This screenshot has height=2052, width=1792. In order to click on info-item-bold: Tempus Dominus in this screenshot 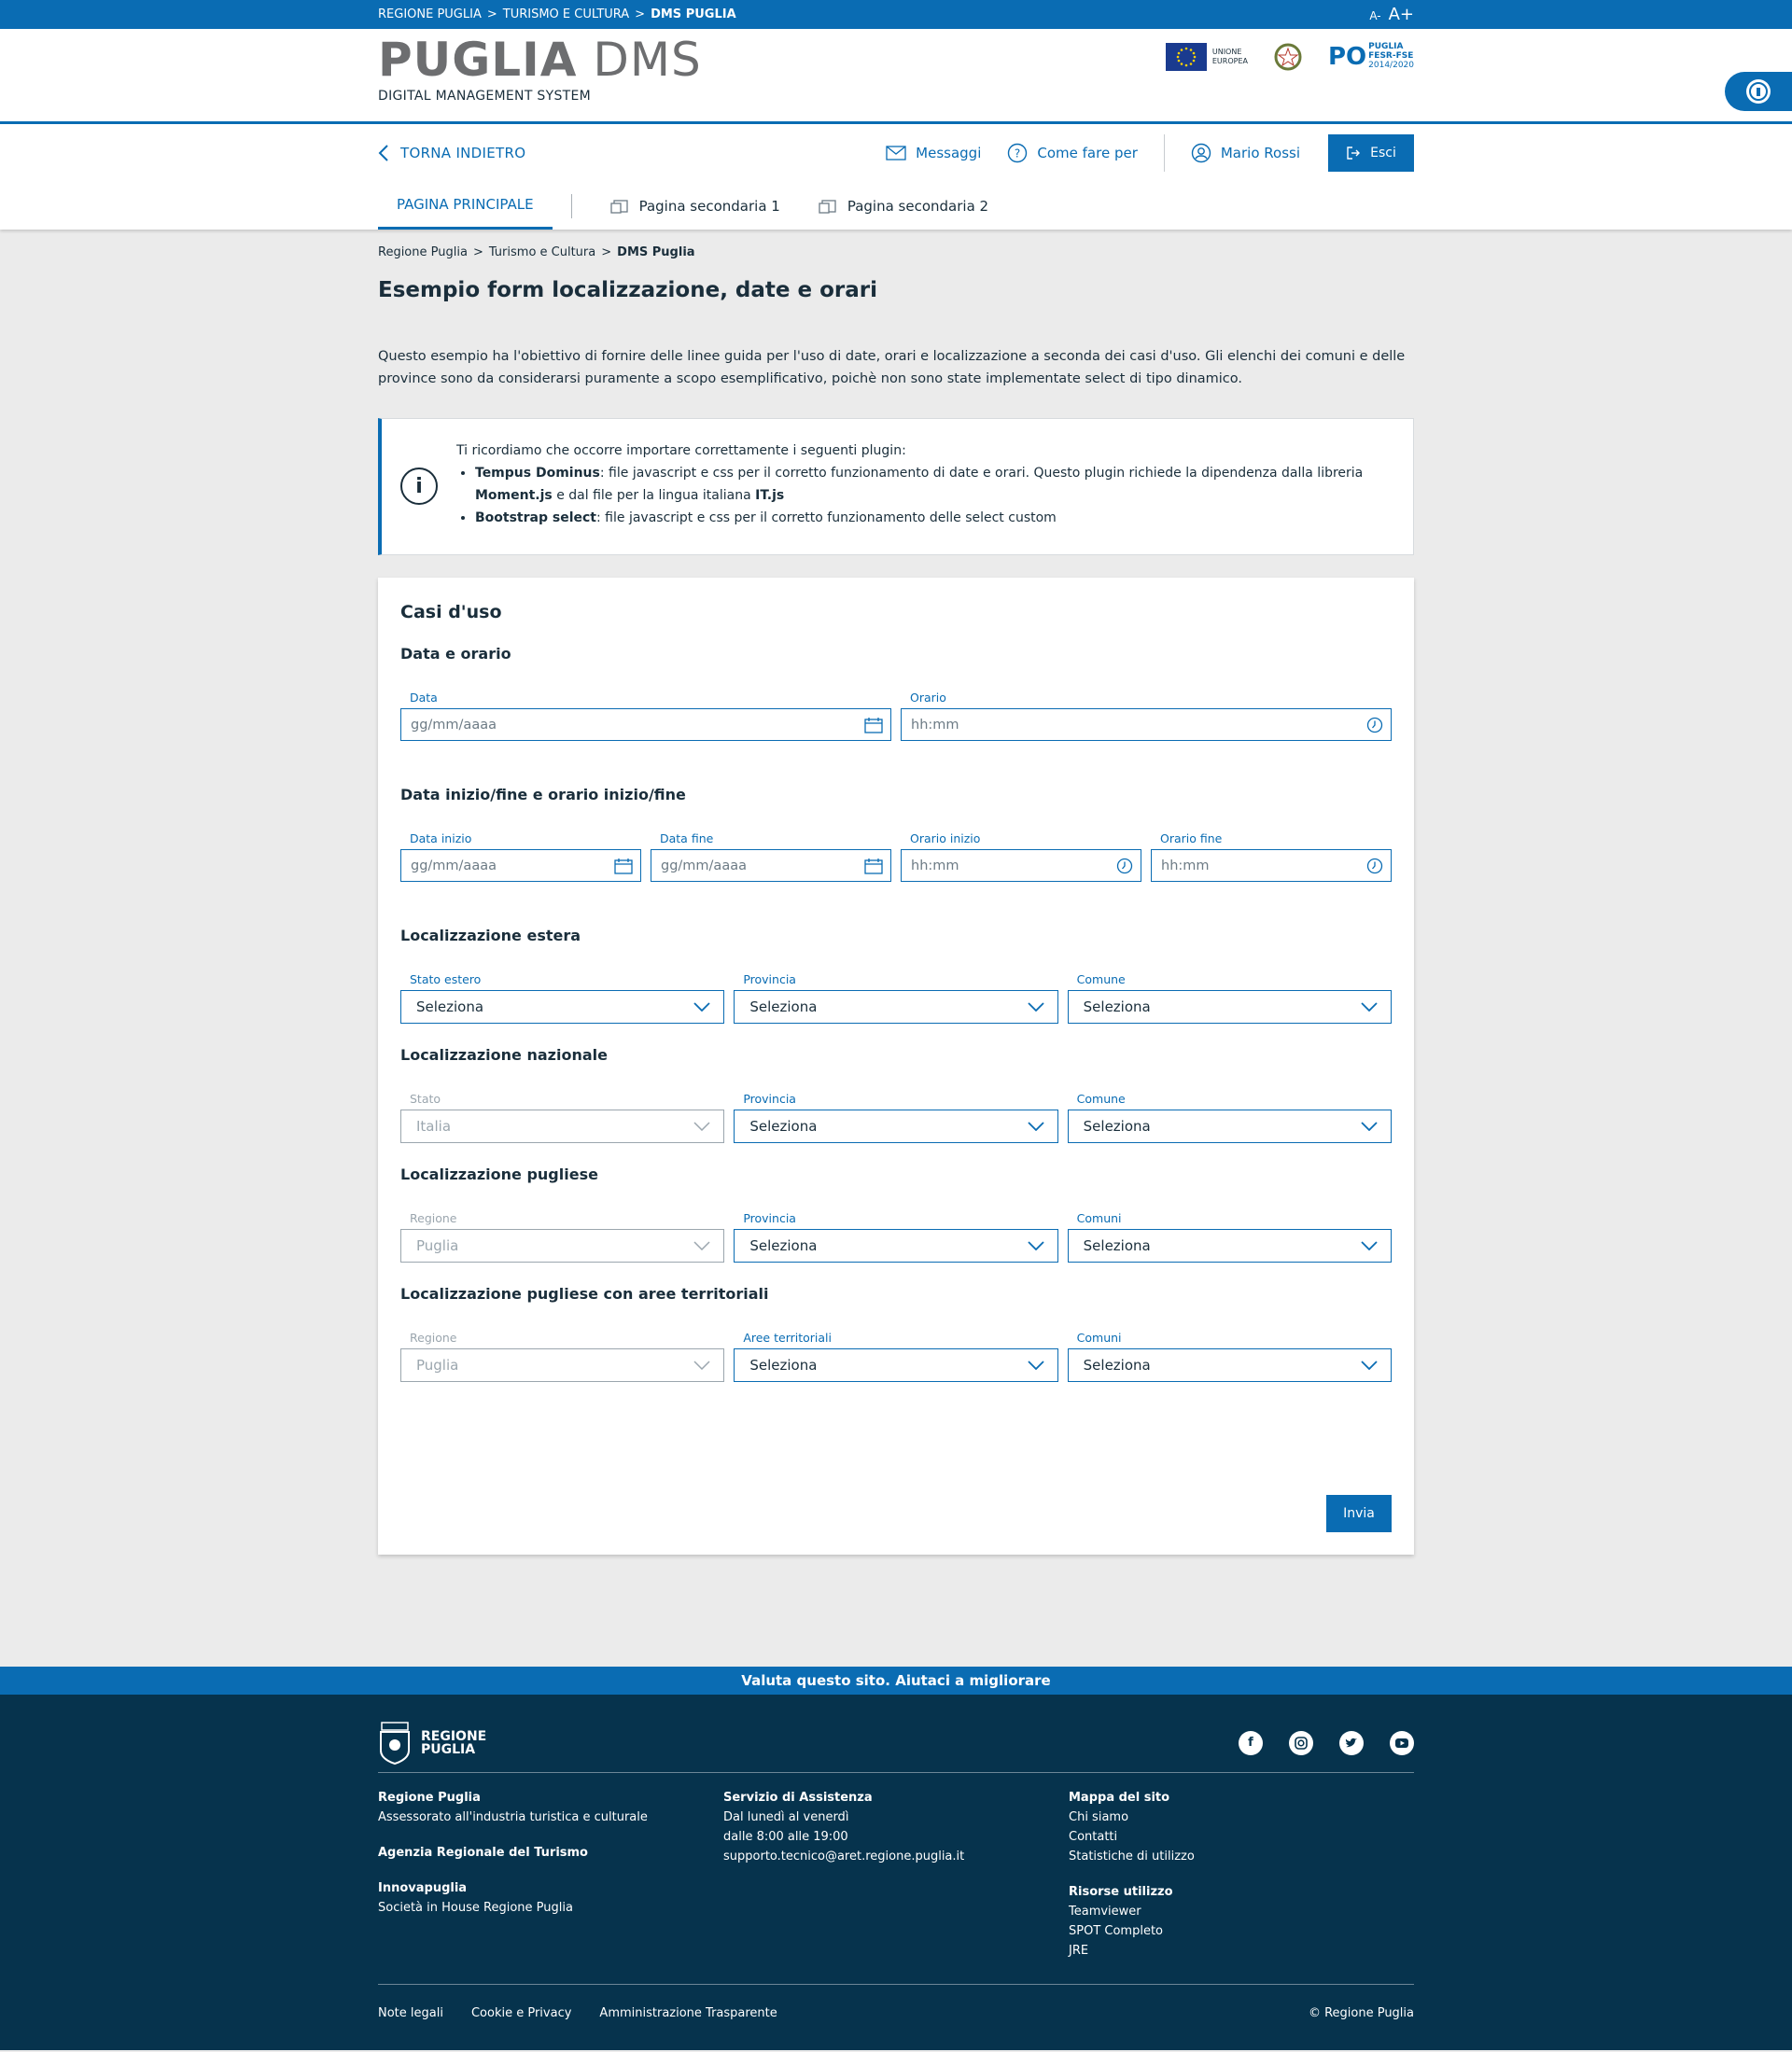, I will do `click(537, 473)`.